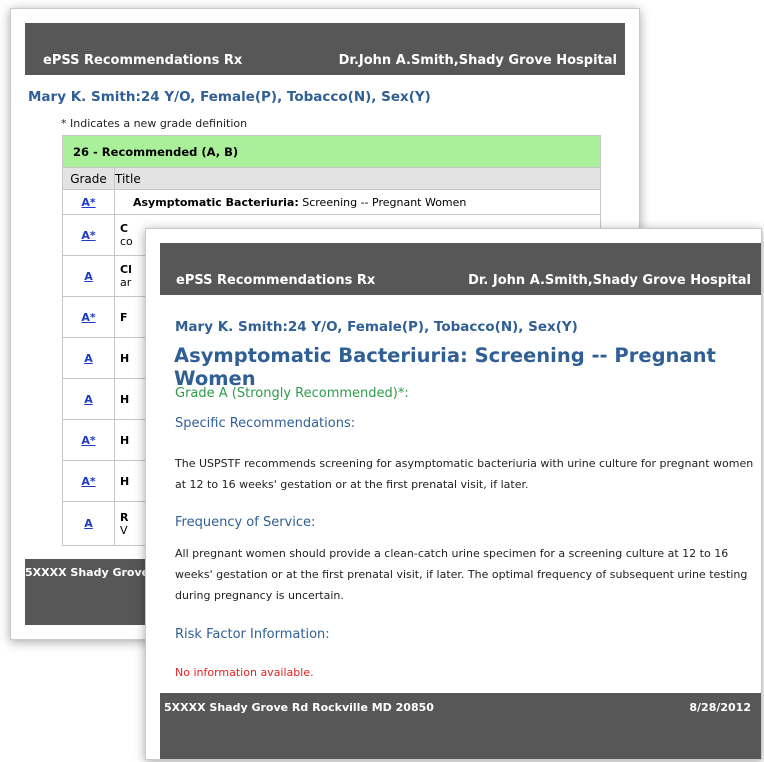 Image resolution: width=764 pixels, height=762 pixels. What do you see at coordinates (292, 393) in the screenshot?
I see `grade-label: Grade A (Strongly Recommended)*:` at bounding box center [292, 393].